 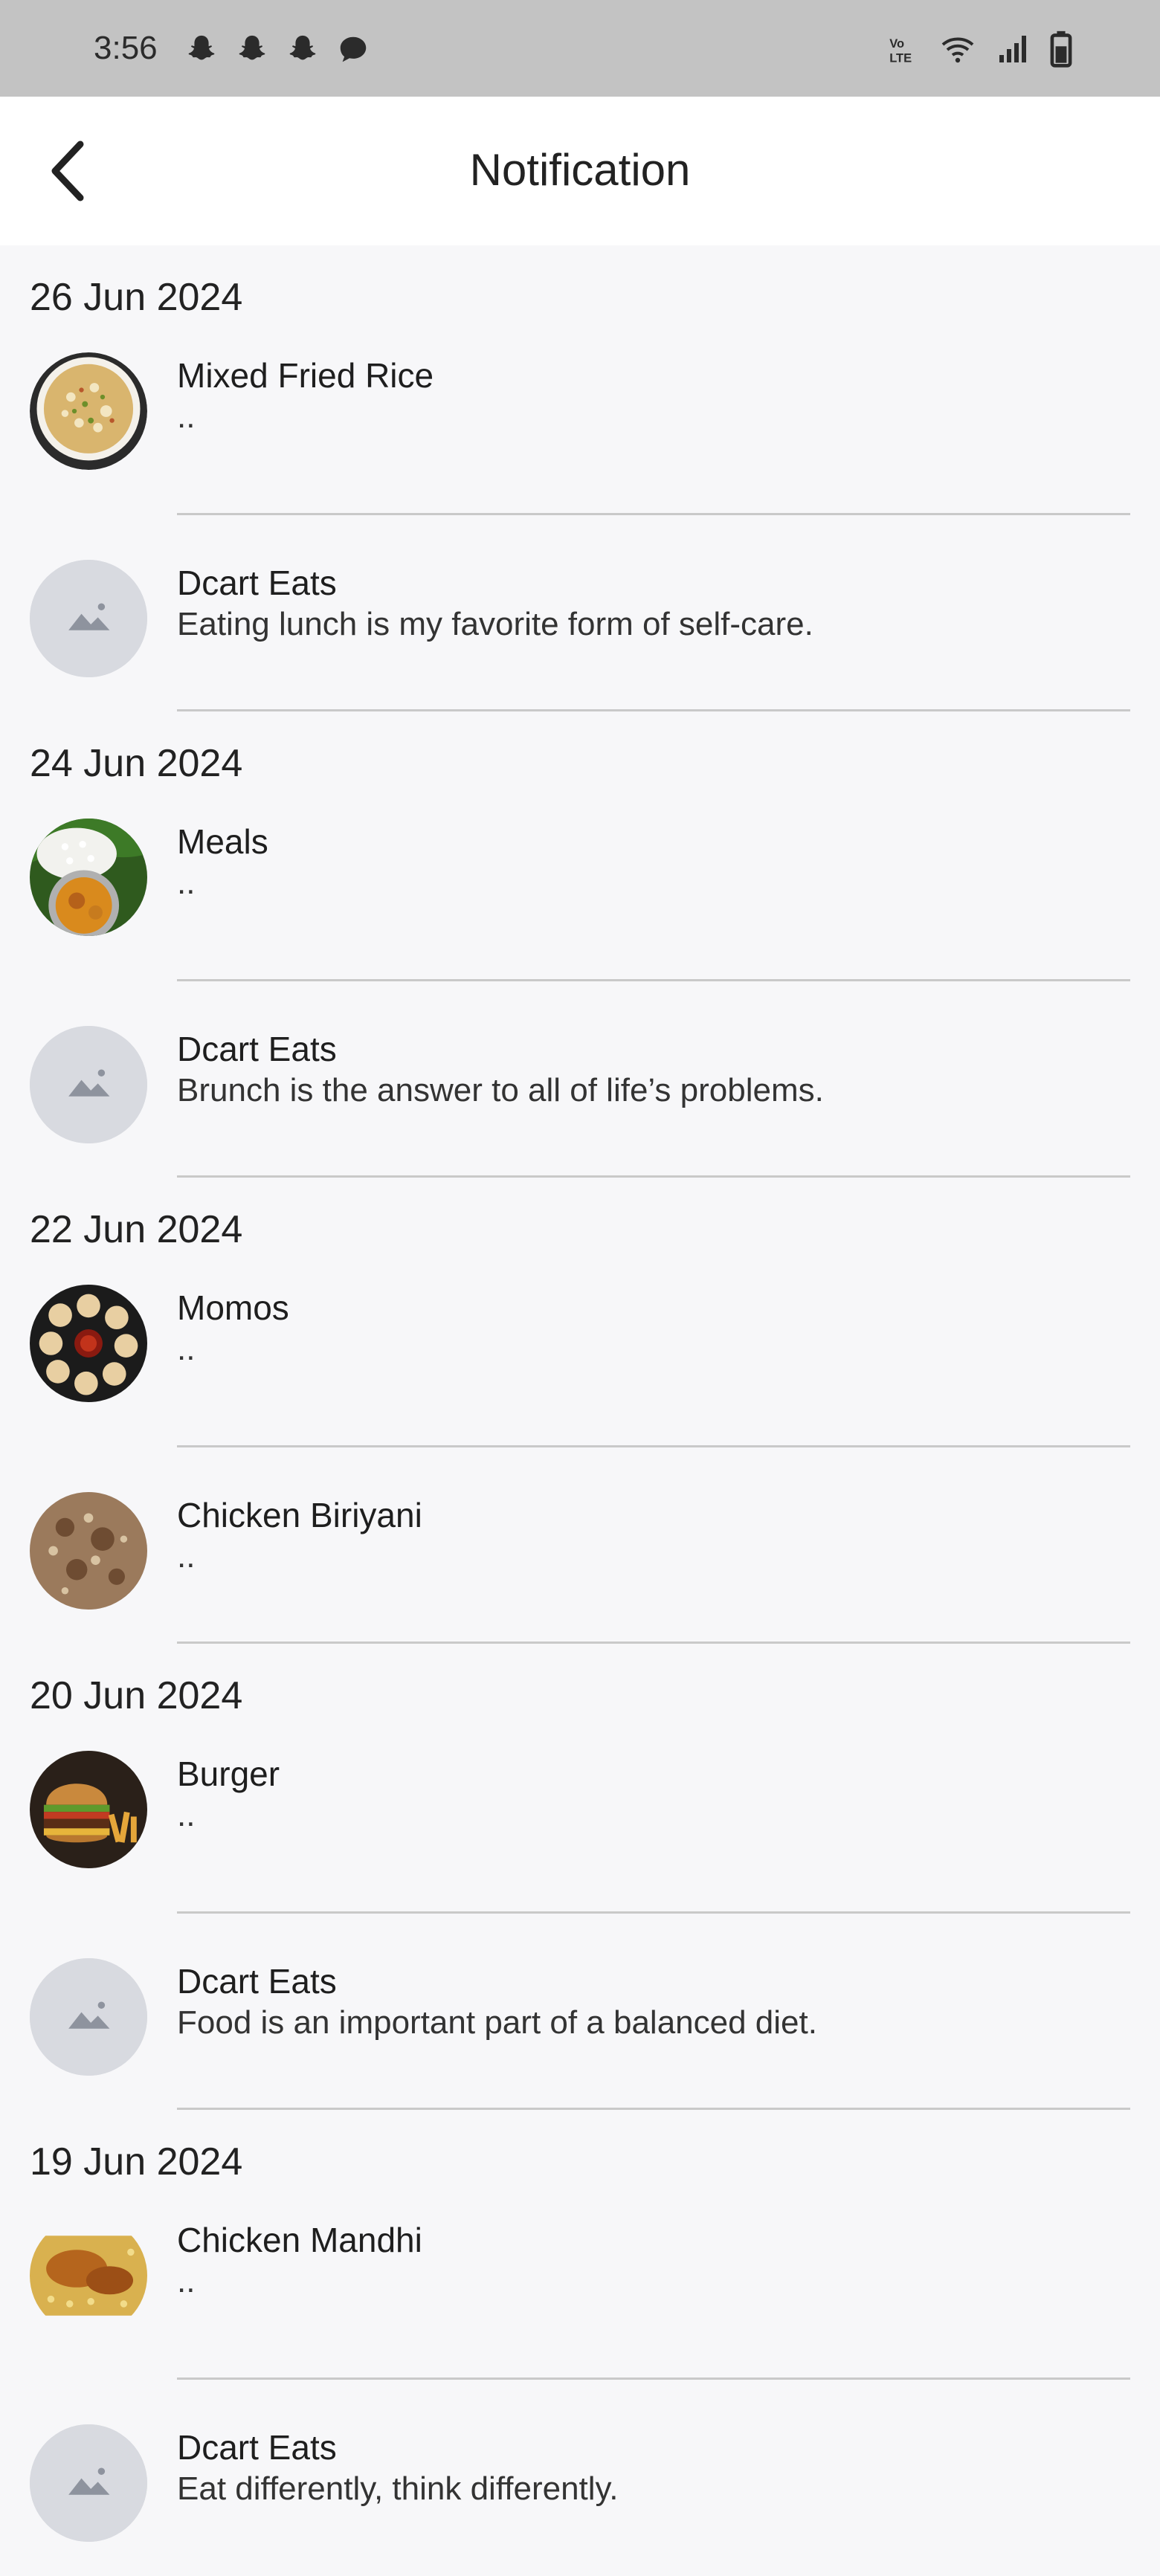 I want to click on notification-title: Chicken Mandhi, so click(x=299, y=2240).